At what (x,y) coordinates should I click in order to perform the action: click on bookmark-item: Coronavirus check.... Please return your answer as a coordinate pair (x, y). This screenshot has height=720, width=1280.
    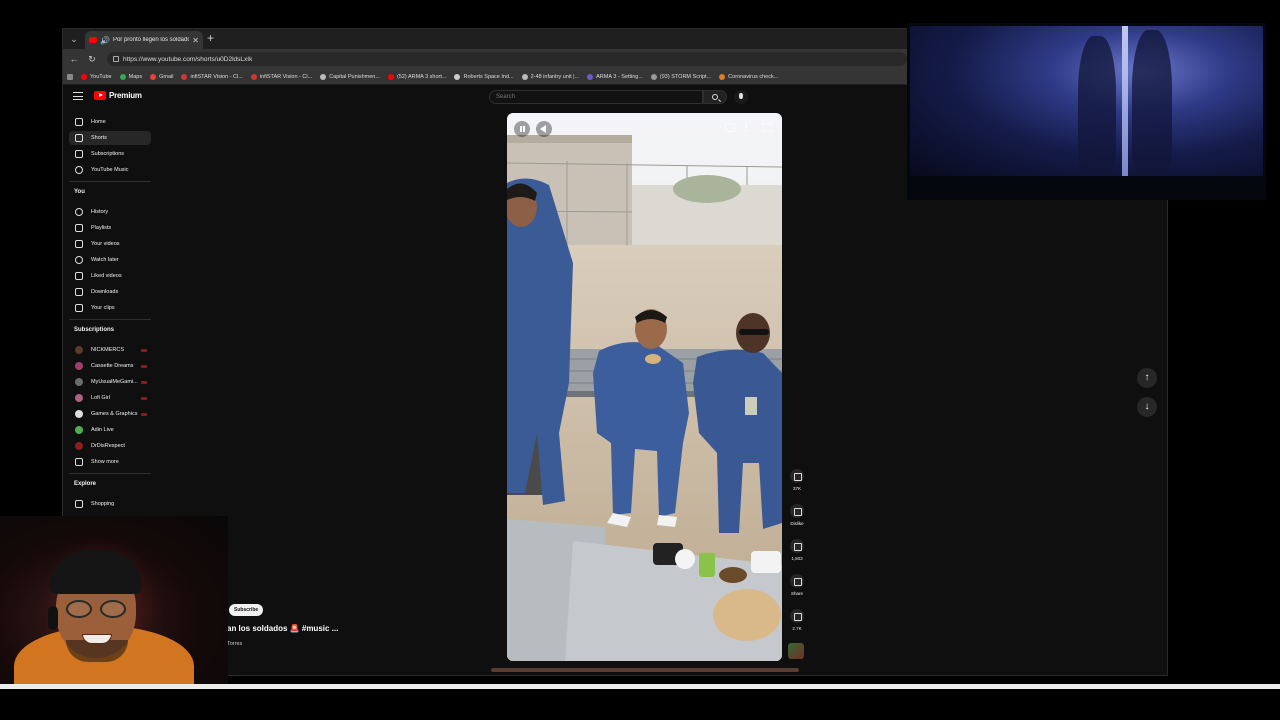
    Looking at the image, I should click on (748, 76).